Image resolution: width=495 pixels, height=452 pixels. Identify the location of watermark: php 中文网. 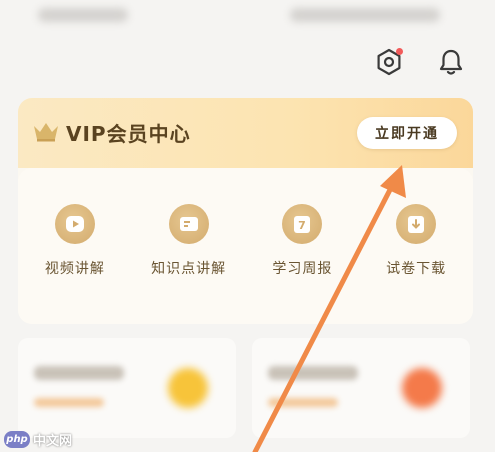
(38, 439).